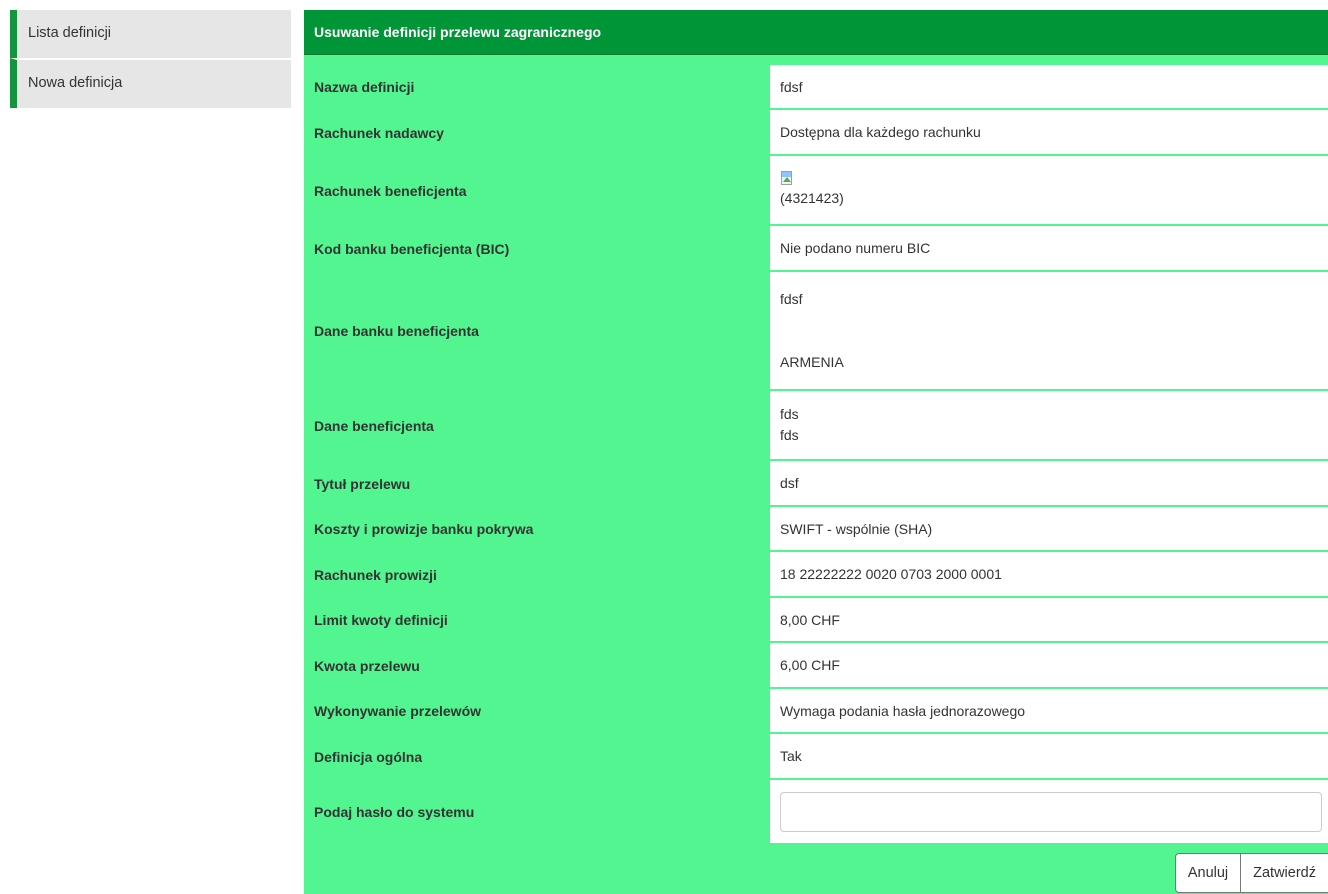 The image size is (1328, 894). What do you see at coordinates (1049, 665) in the screenshot?
I see `field-value: 6,00 CHF` at bounding box center [1049, 665].